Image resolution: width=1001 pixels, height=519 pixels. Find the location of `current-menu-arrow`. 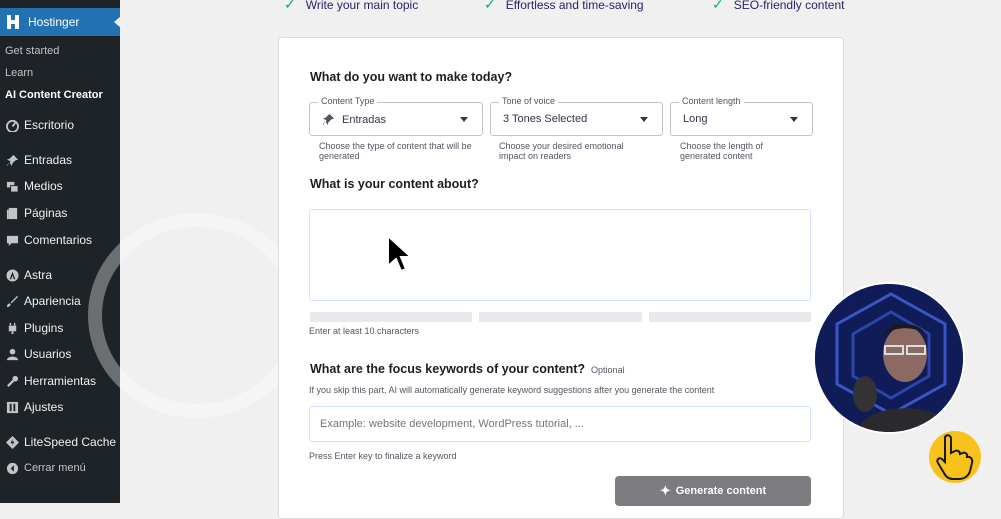

current-menu-arrow is located at coordinates (117, 22).